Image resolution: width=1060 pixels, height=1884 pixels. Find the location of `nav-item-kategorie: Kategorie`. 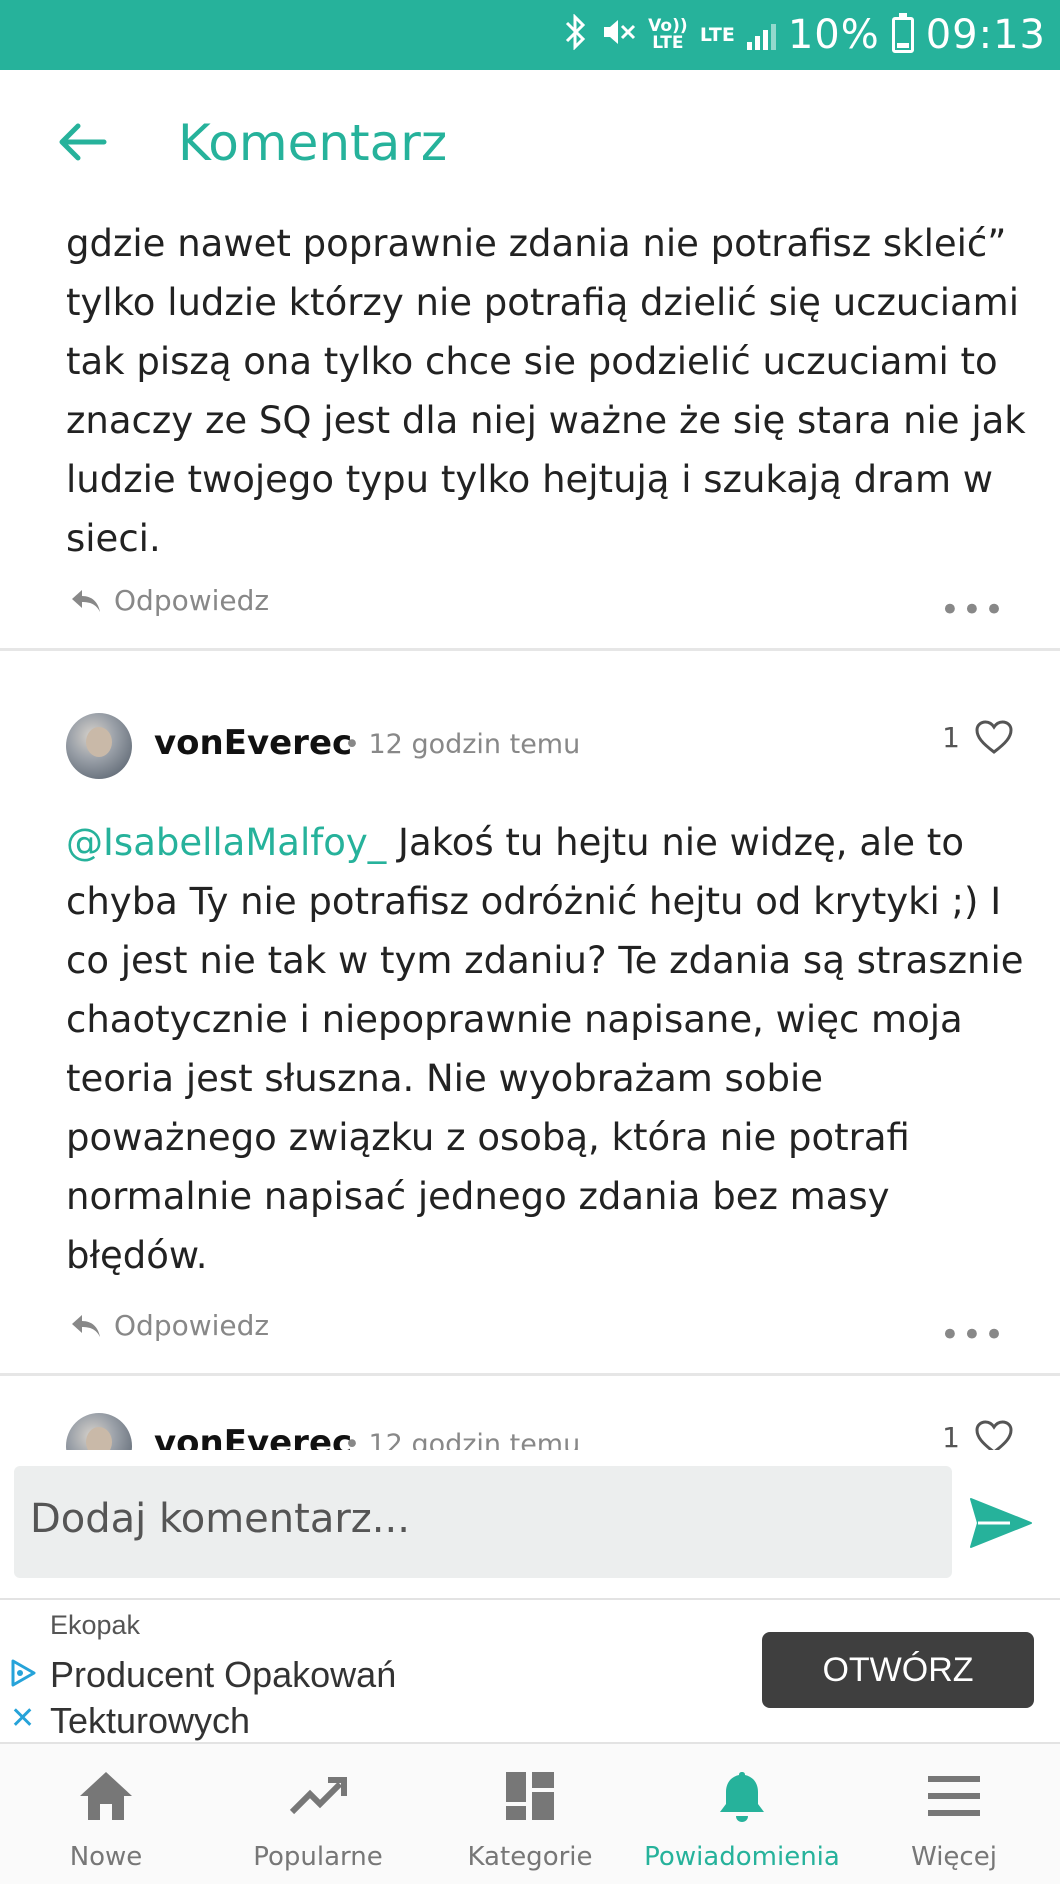

nav-item-kategorie: Kategorie is located at coordinates (530, 1814).